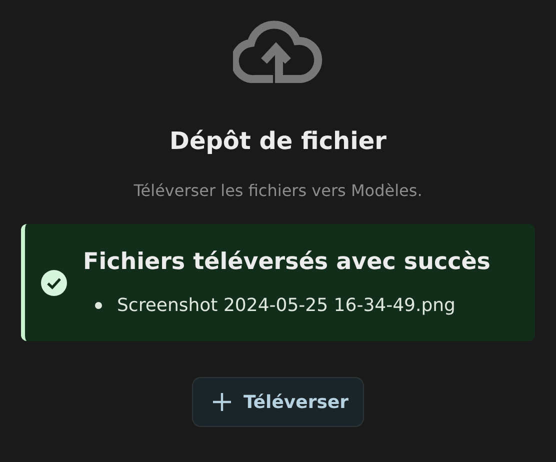 The width and height of the screenshot is (556, 462). Describe the element at coordinates (98, 305) in the screenshot. I see `bullet-icon` at that location.